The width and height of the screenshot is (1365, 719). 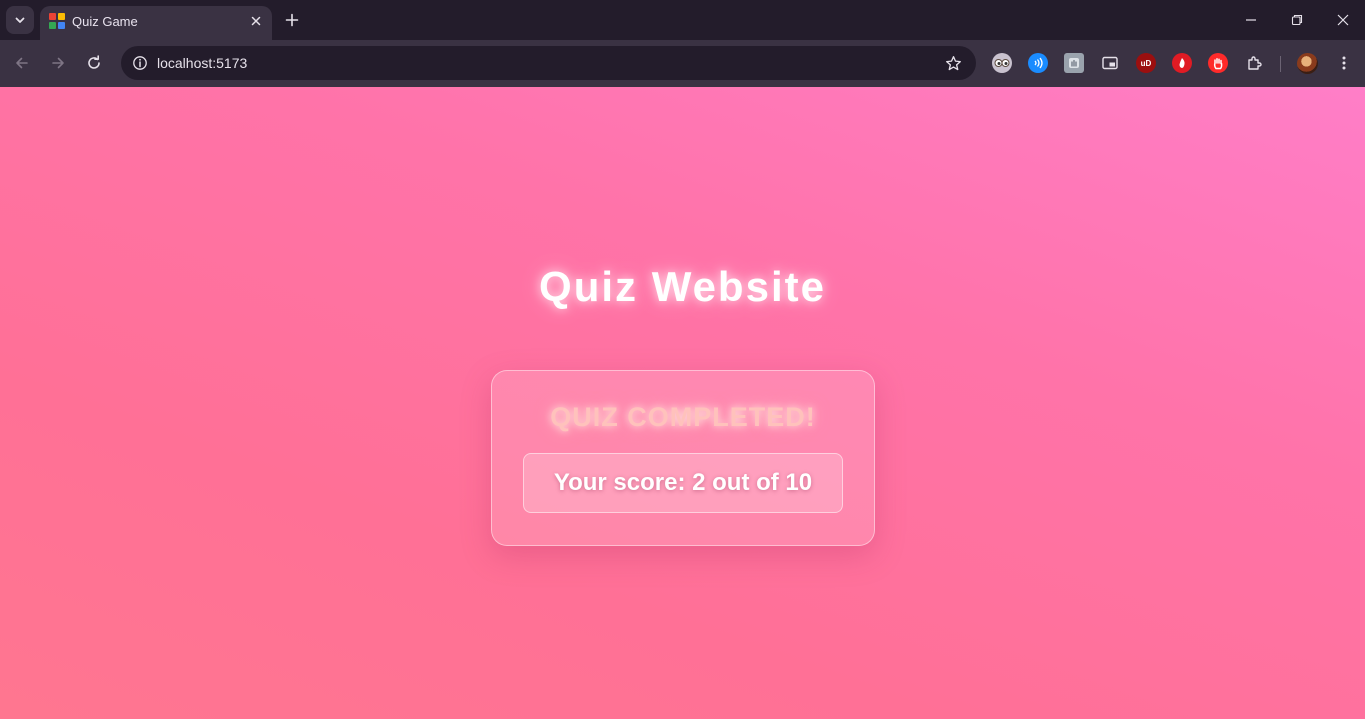 I want to click on quiz-completed-heading: QUIZ COMPLETED!, so click(x=683, y=417).